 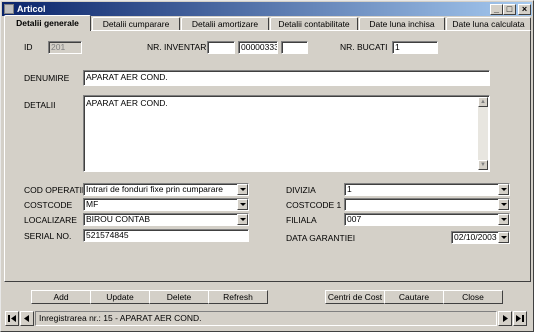 I want to click on costcode-label: COSTCODE, so click(x=48, y=205).